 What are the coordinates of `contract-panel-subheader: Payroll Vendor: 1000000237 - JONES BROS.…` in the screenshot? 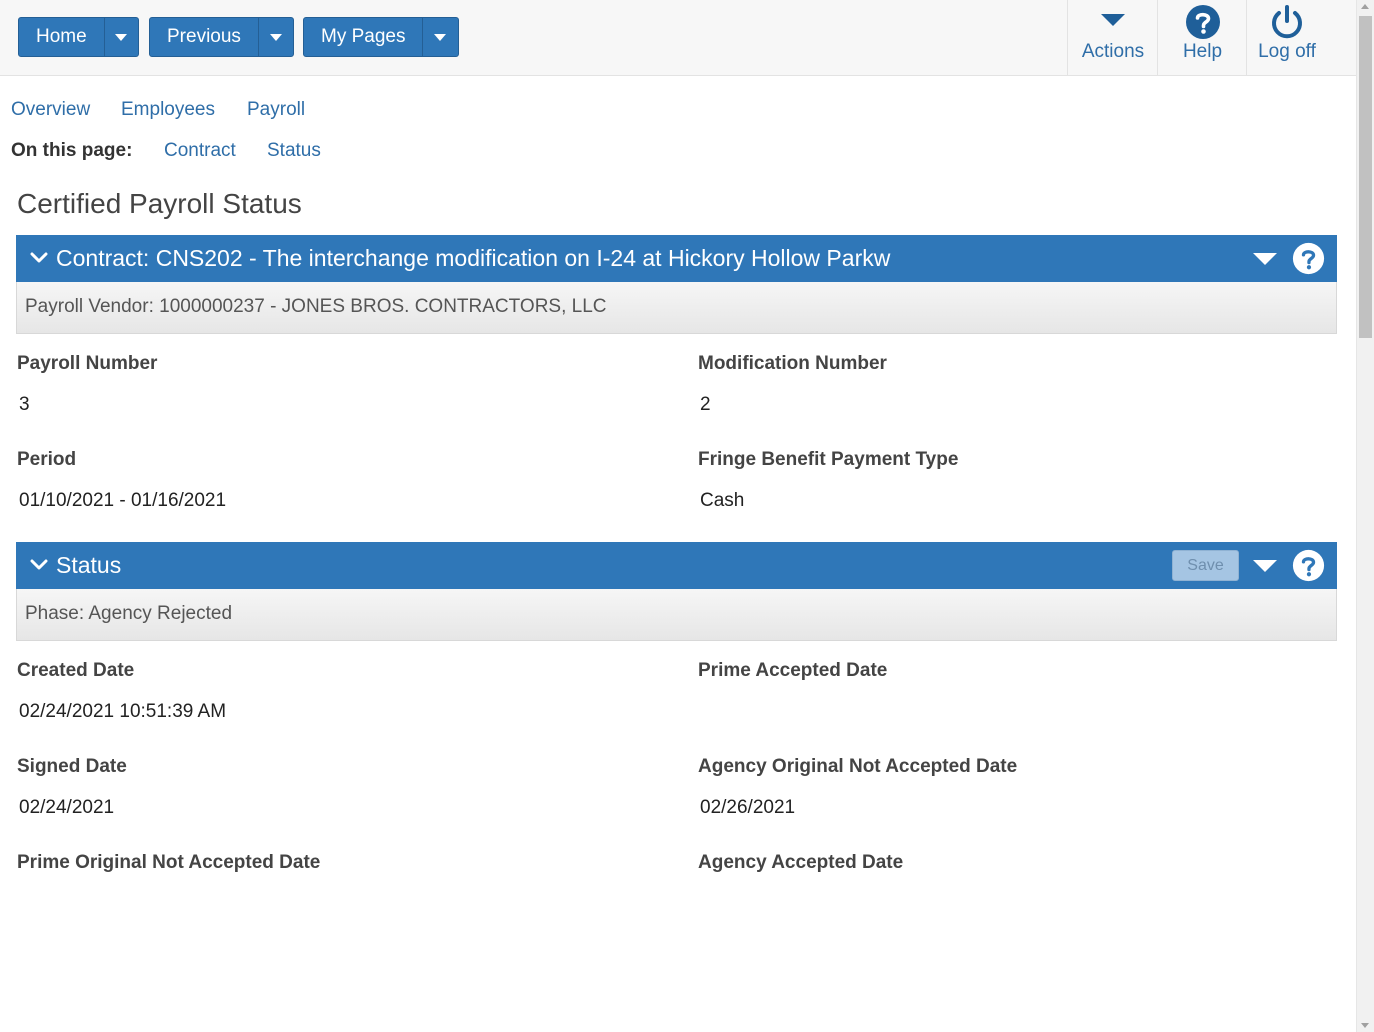 It's located at (676, 308).